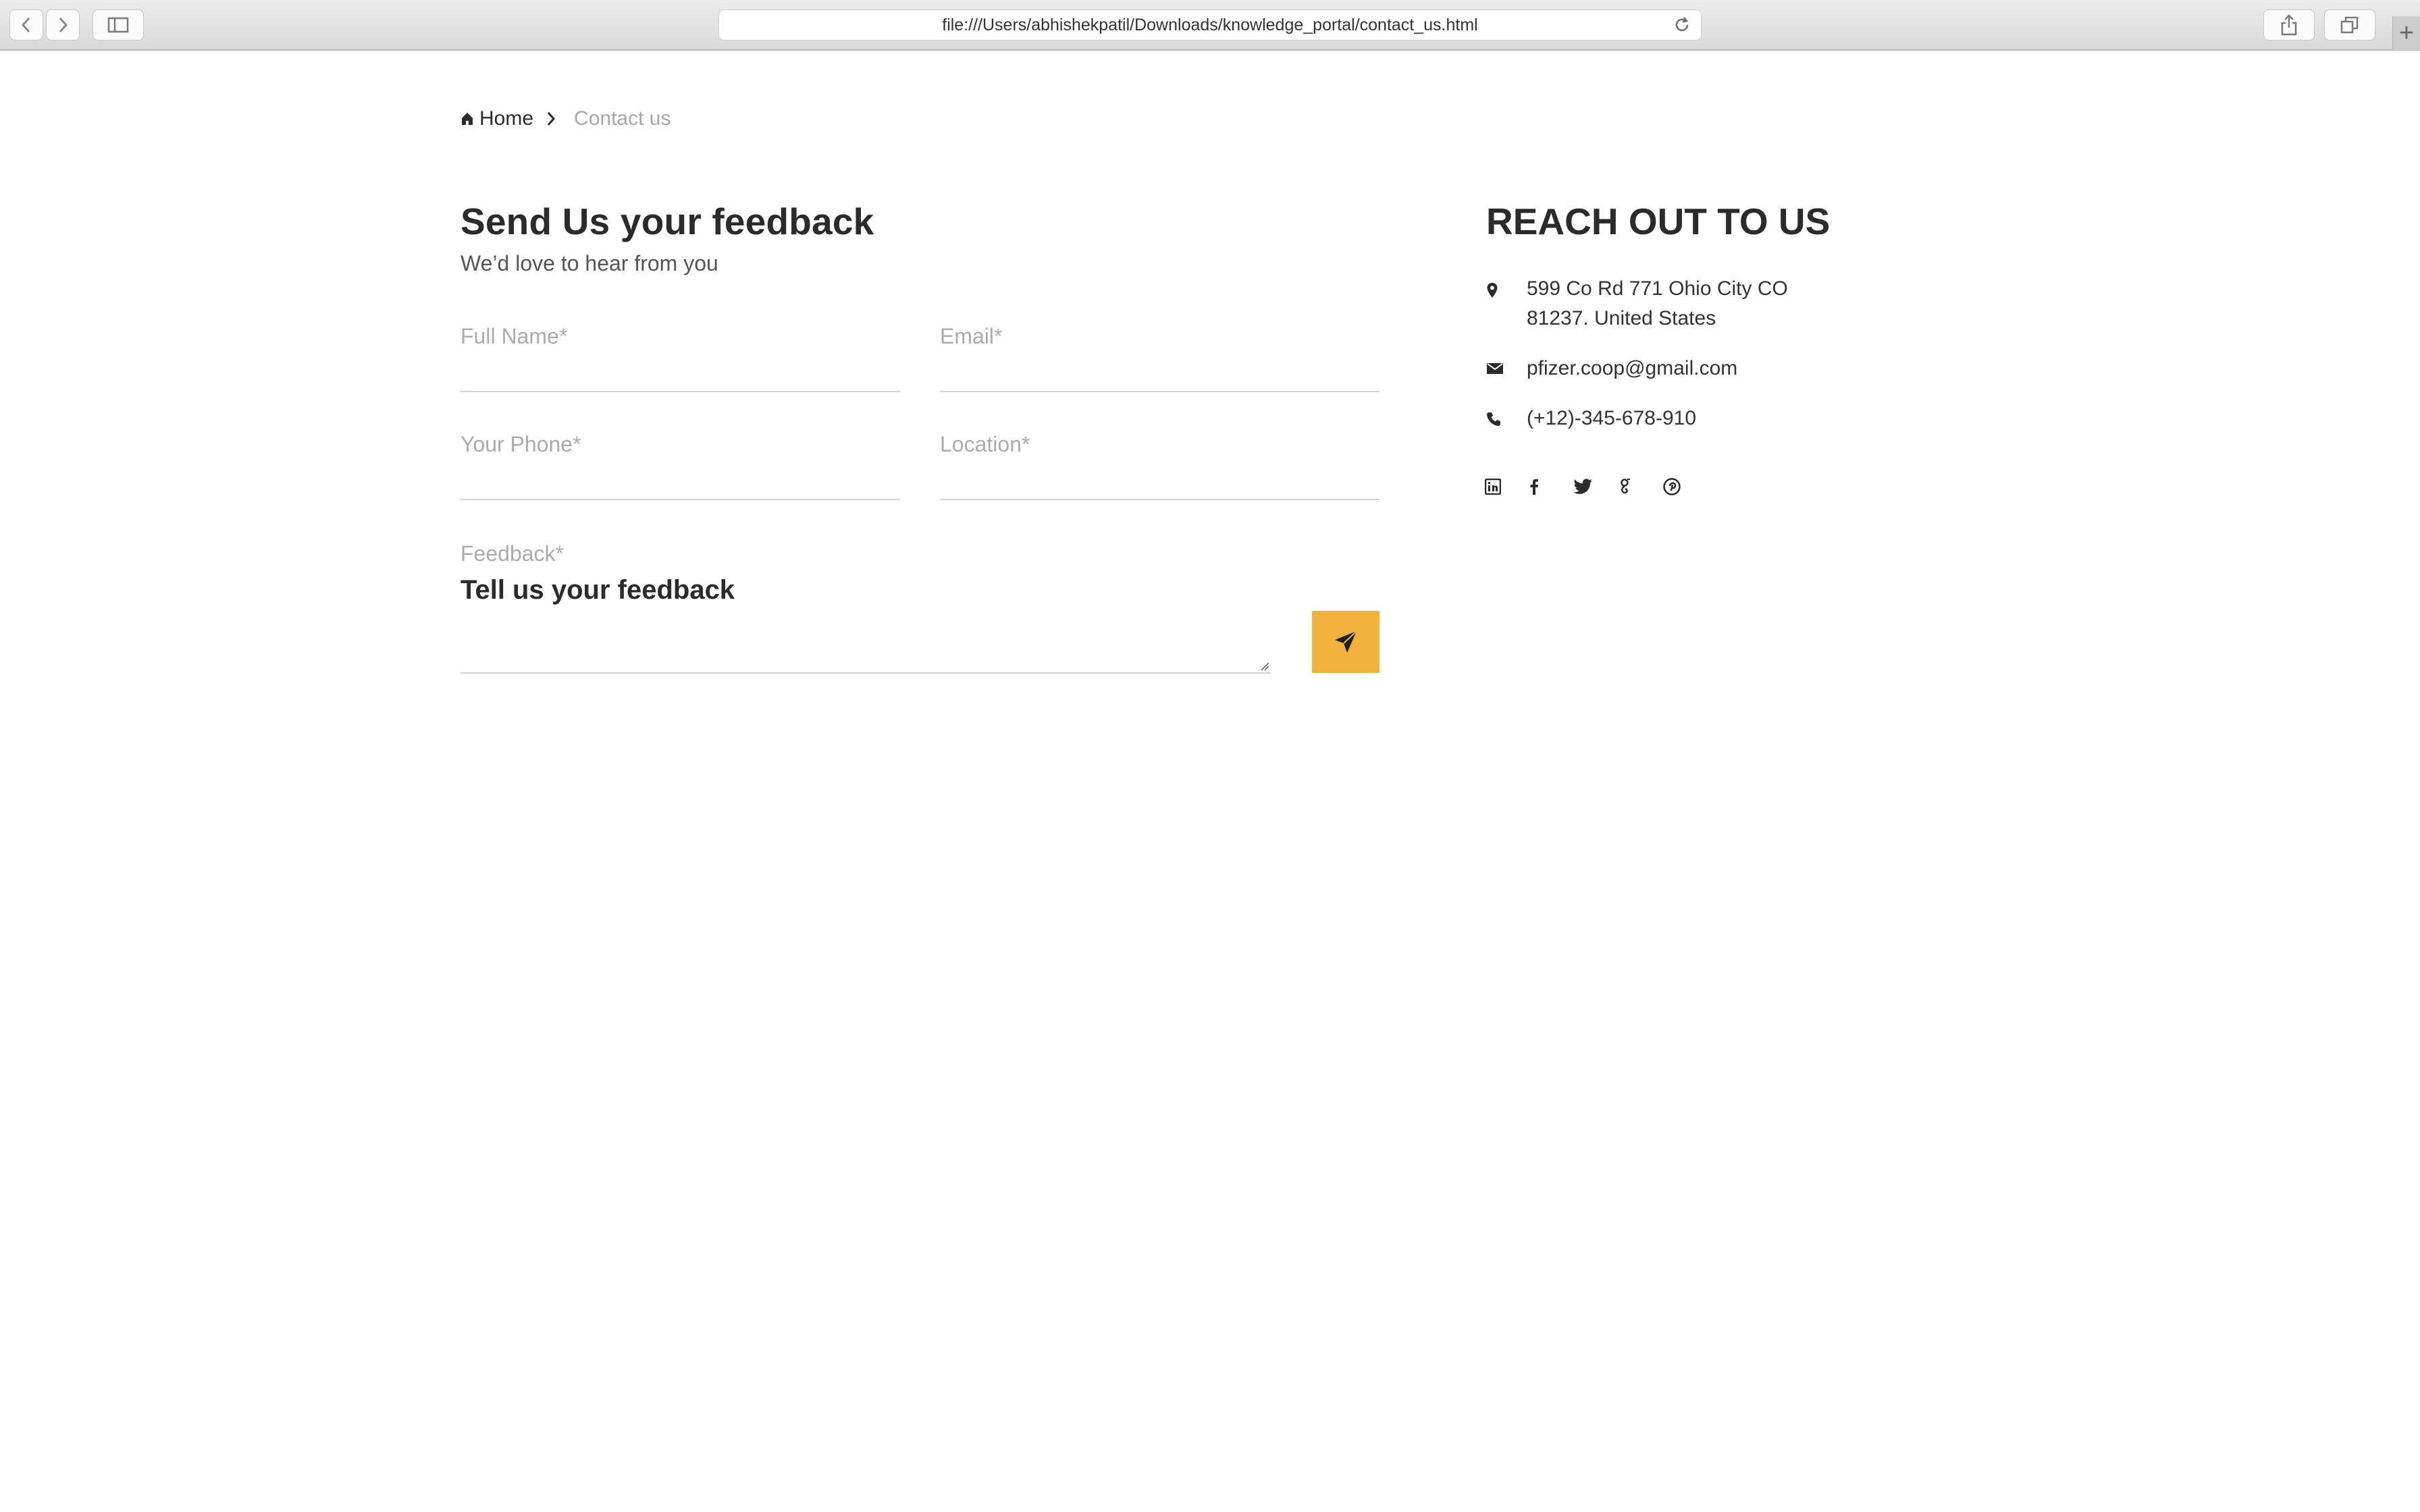 Image resolution: width=2420 pixels, height=1512 pixels. I want to click on share-button, so click(2289, 25).